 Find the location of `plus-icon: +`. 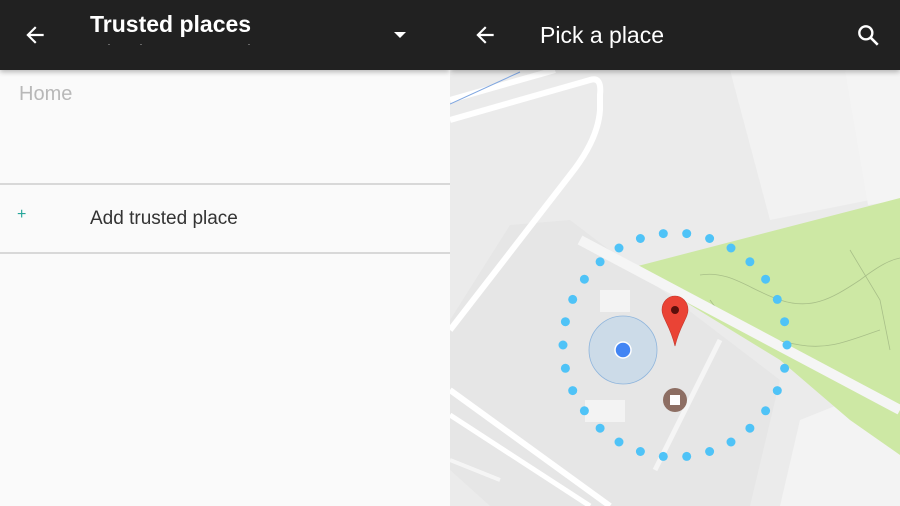

plus-icon: + is located at coordinates (22, 214).